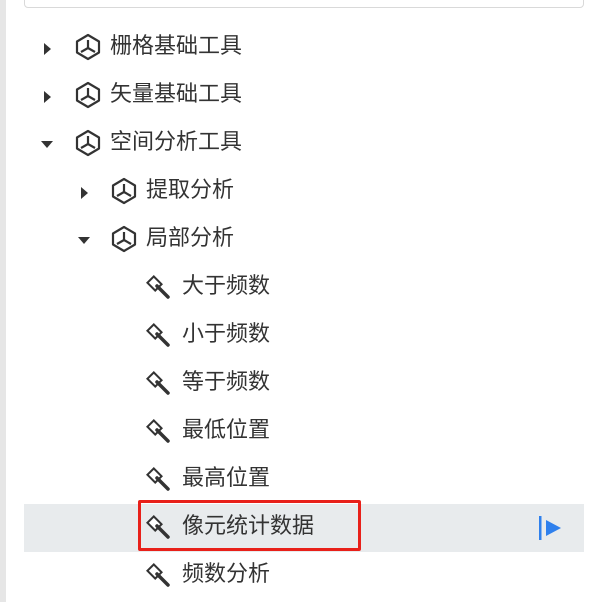  What do you see at coordinates (226, 478) in the screenshot?
I see `tool-label: 最高位置` at bounding box center [226, 478].